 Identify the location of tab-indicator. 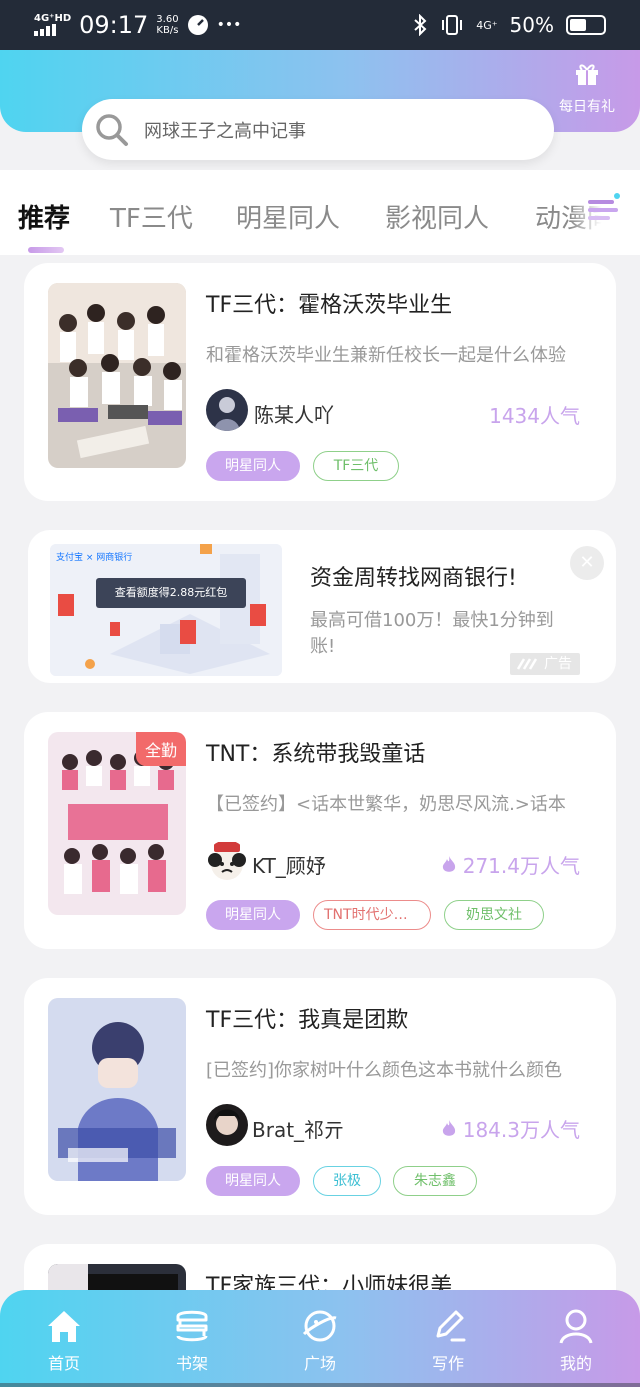
(46, 250).